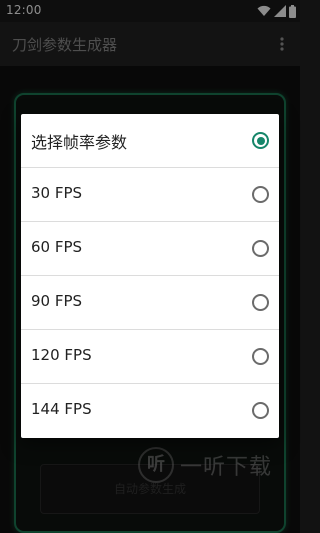  What do you see at coordinates (260, 140) in the screenshot?
I see `radio-checked-icon` at bounding box center [260, 140].